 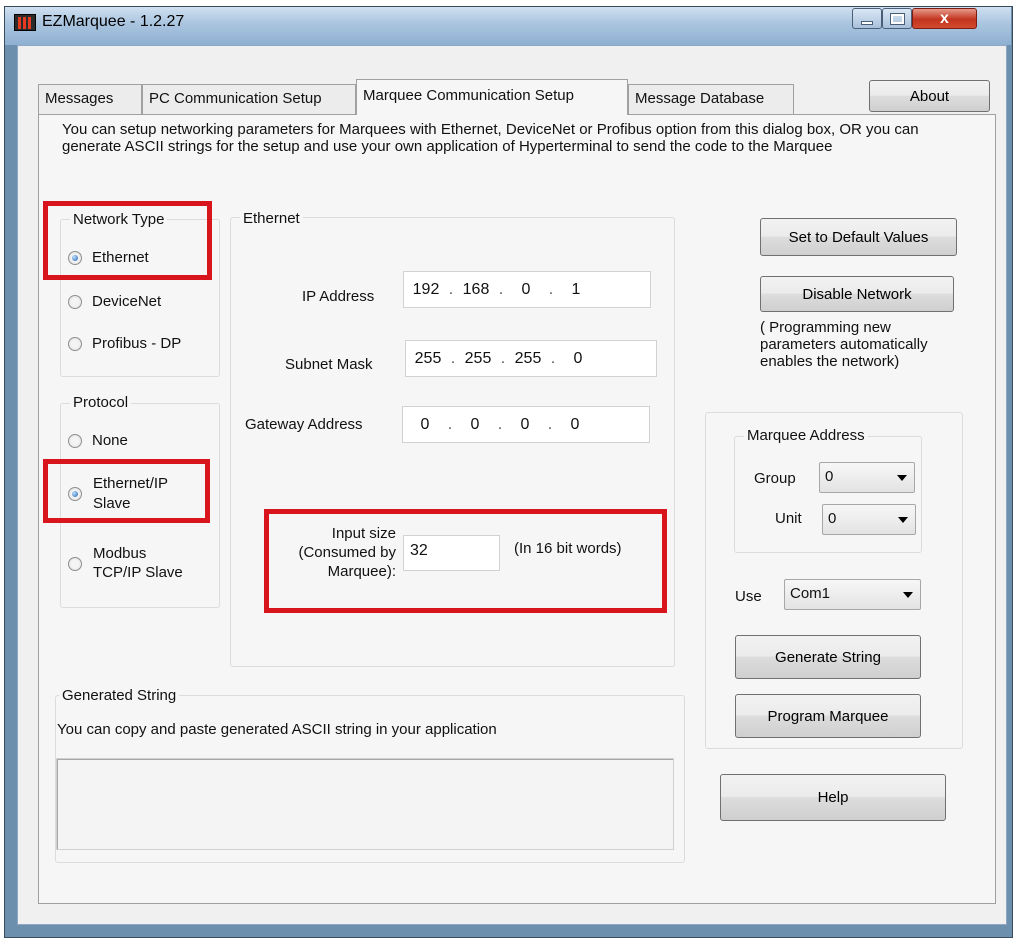 I want to click on radio-protocol-none, so click(x=75, y=441).